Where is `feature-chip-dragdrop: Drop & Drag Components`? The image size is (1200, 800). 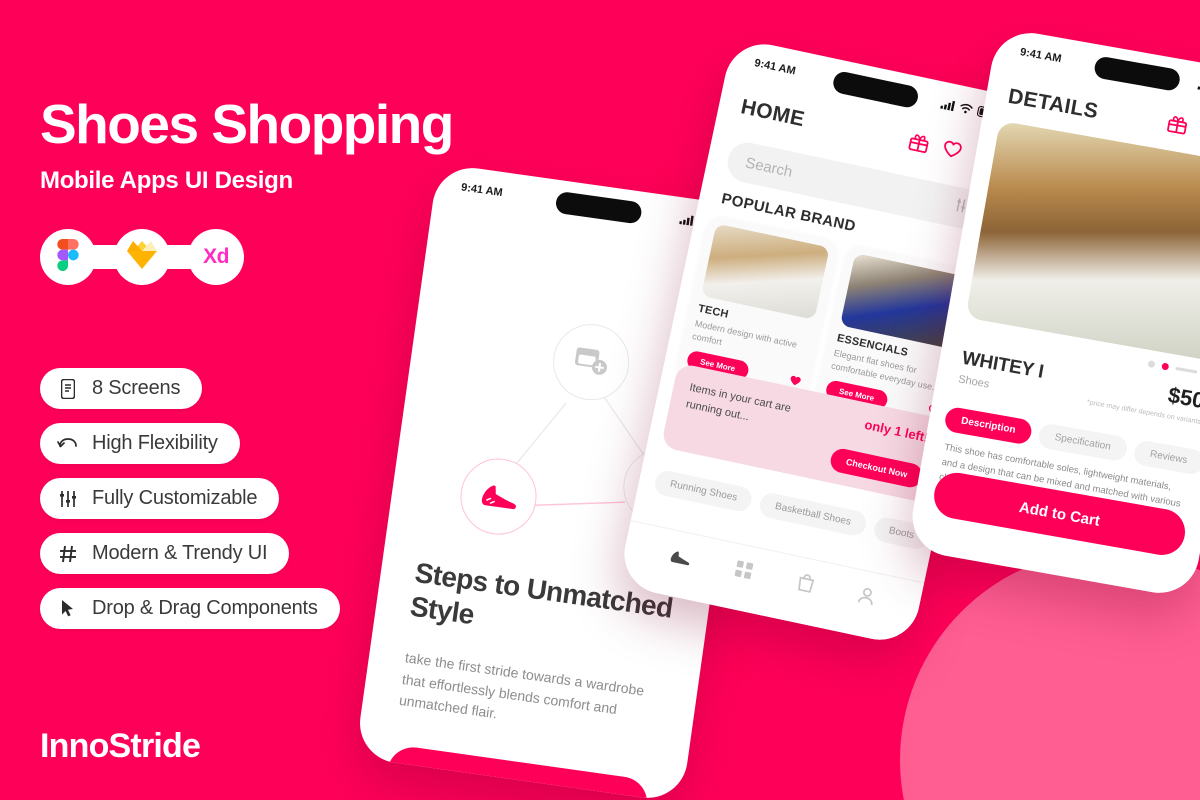 feature-chip-dragdrop: Drop & Drag Components is located at coordinates (190, 608).